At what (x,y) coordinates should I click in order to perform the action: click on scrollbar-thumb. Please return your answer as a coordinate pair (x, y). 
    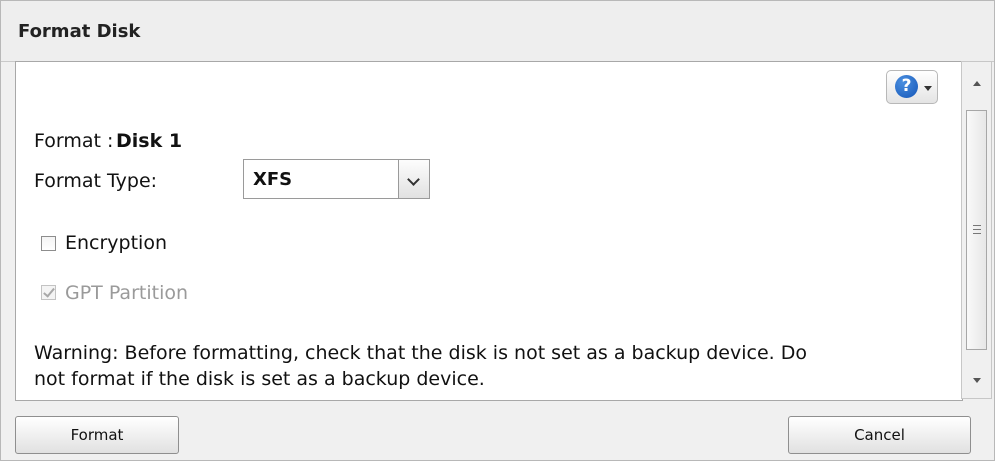
    Looking at the image, I should click on (976, 230).